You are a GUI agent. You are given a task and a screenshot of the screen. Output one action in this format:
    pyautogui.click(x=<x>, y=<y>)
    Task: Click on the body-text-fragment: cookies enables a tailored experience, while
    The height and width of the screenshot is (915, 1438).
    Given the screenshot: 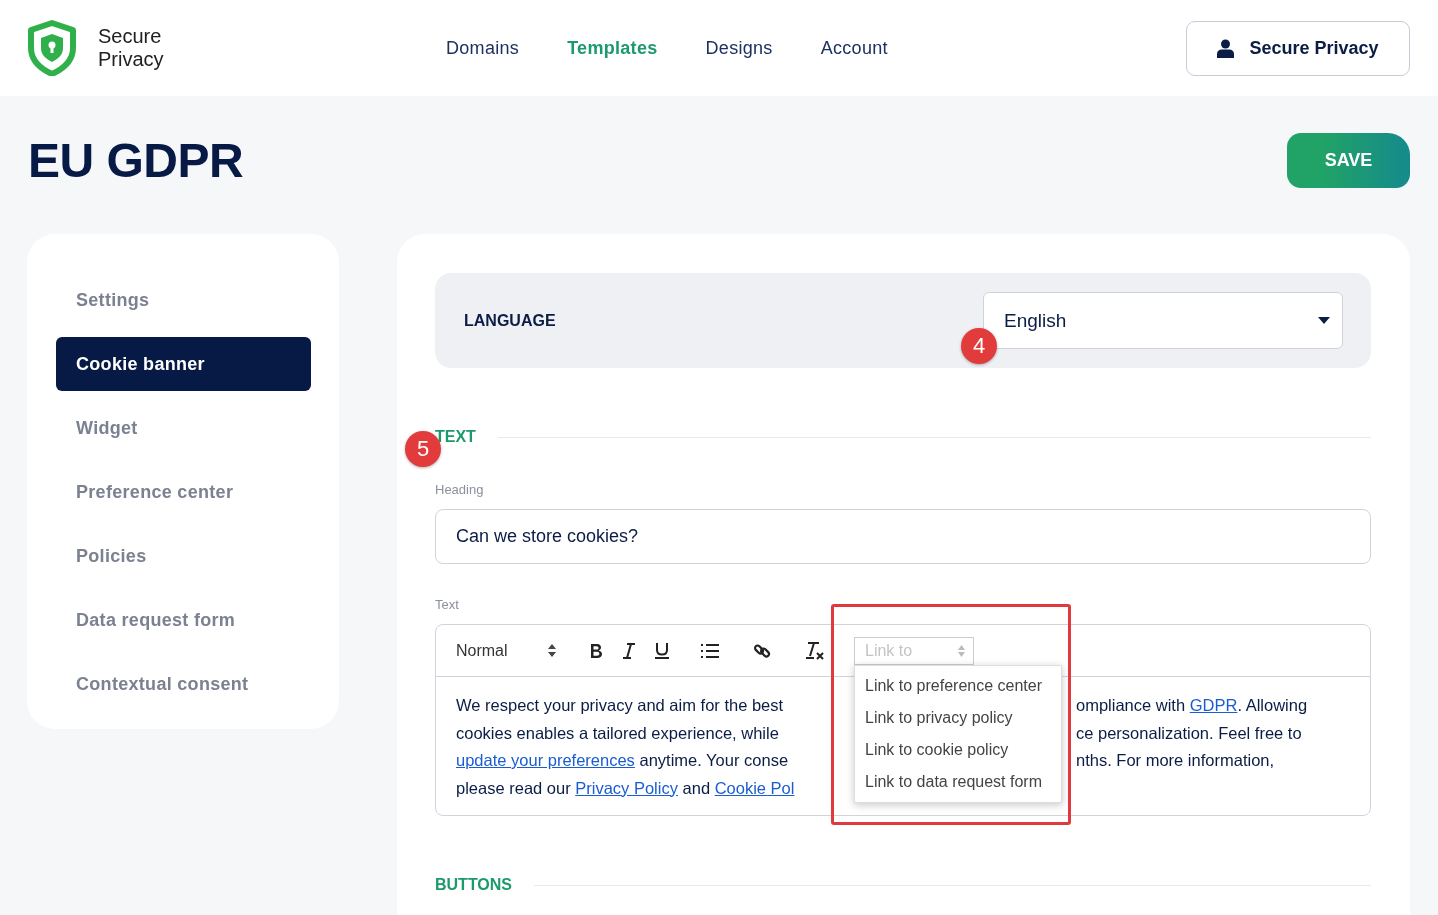 What is the action you would take?
    pyautogui.click(x=617, y=732)
    